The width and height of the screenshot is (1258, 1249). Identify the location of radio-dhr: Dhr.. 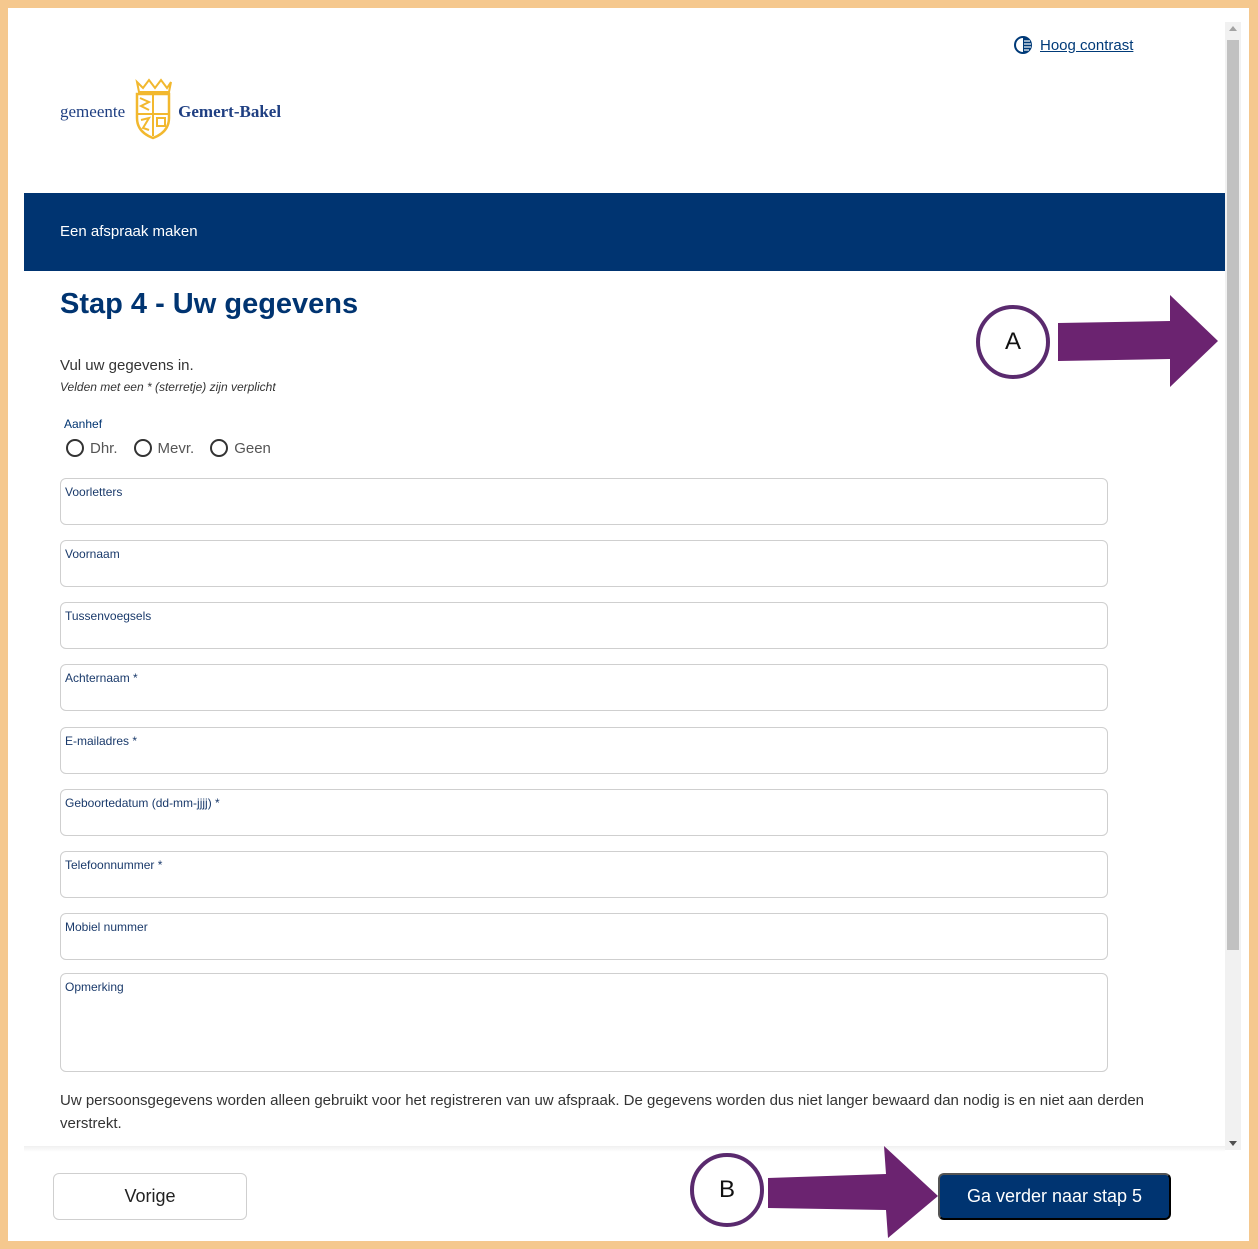
(92, 448).